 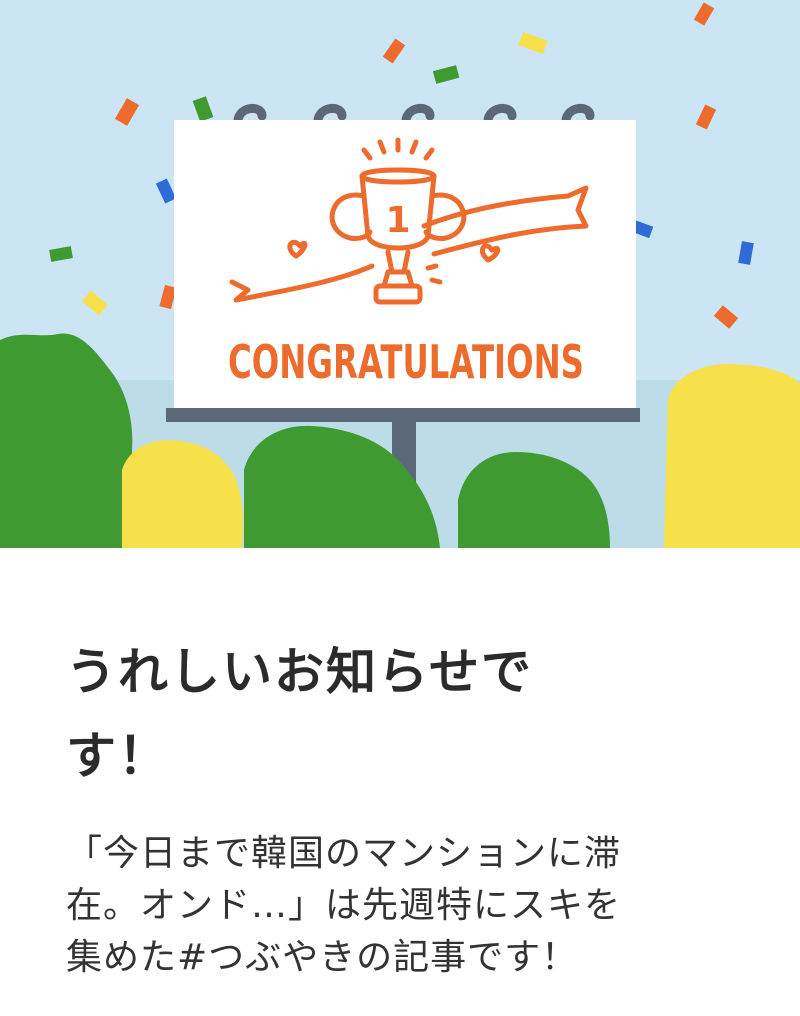 What do you see at coordinates (322, 957) in the screenshot?
I see `notice-body-line: 集めた#つぶやきの記事です！` at bounding box center [322, 957].